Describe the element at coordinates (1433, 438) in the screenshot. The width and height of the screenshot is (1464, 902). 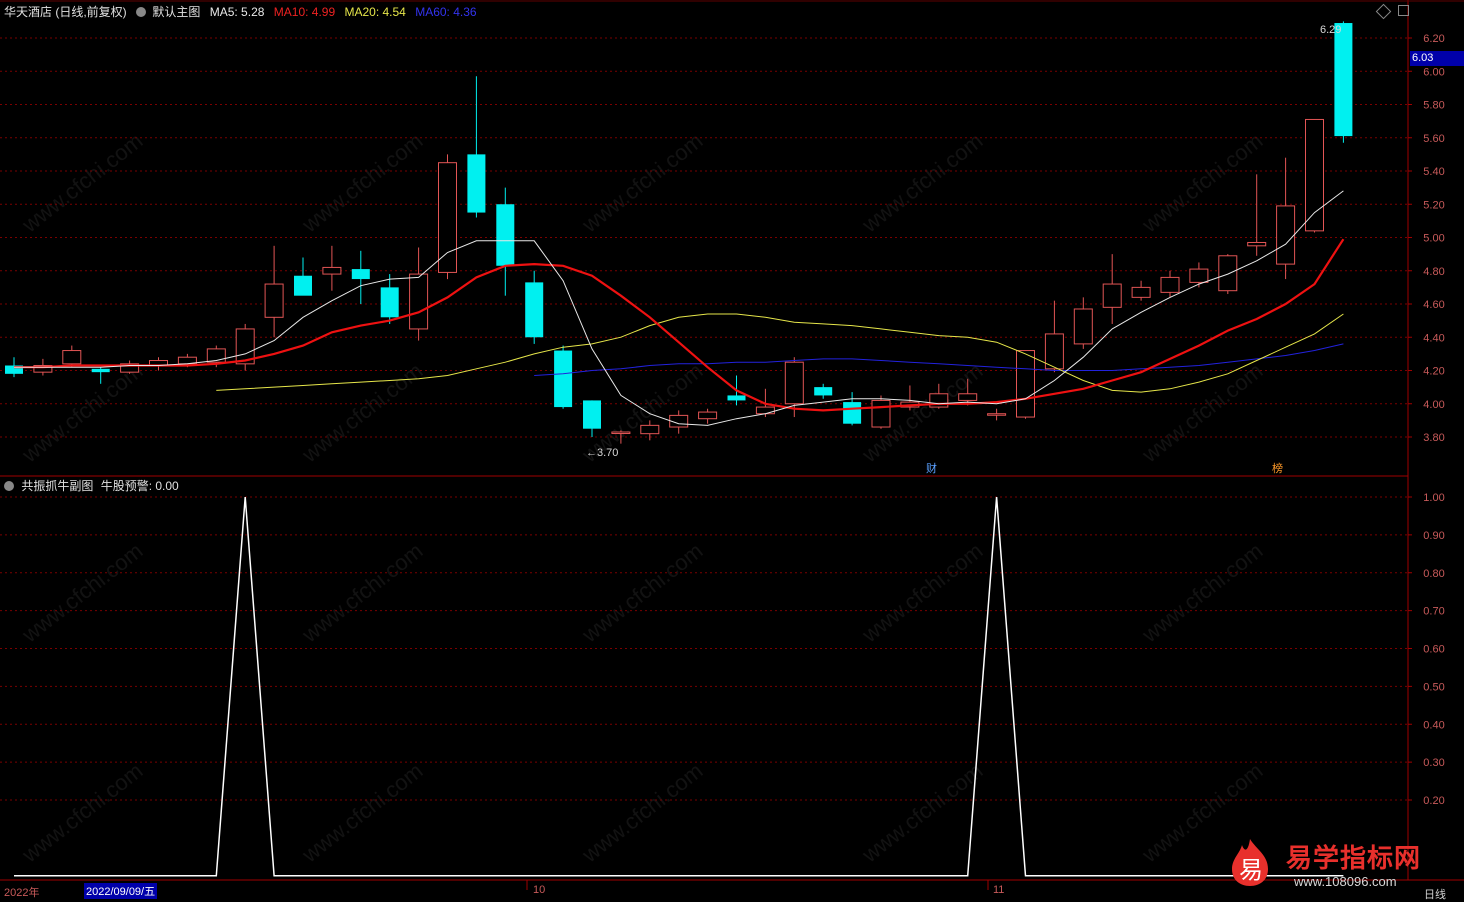
I see `main-y-tick-label: 3.80` at that location.